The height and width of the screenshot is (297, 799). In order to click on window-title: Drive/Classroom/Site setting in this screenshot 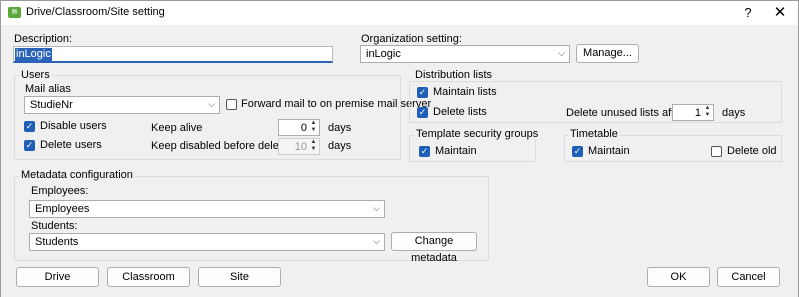, I will do `click(95, 12)`.